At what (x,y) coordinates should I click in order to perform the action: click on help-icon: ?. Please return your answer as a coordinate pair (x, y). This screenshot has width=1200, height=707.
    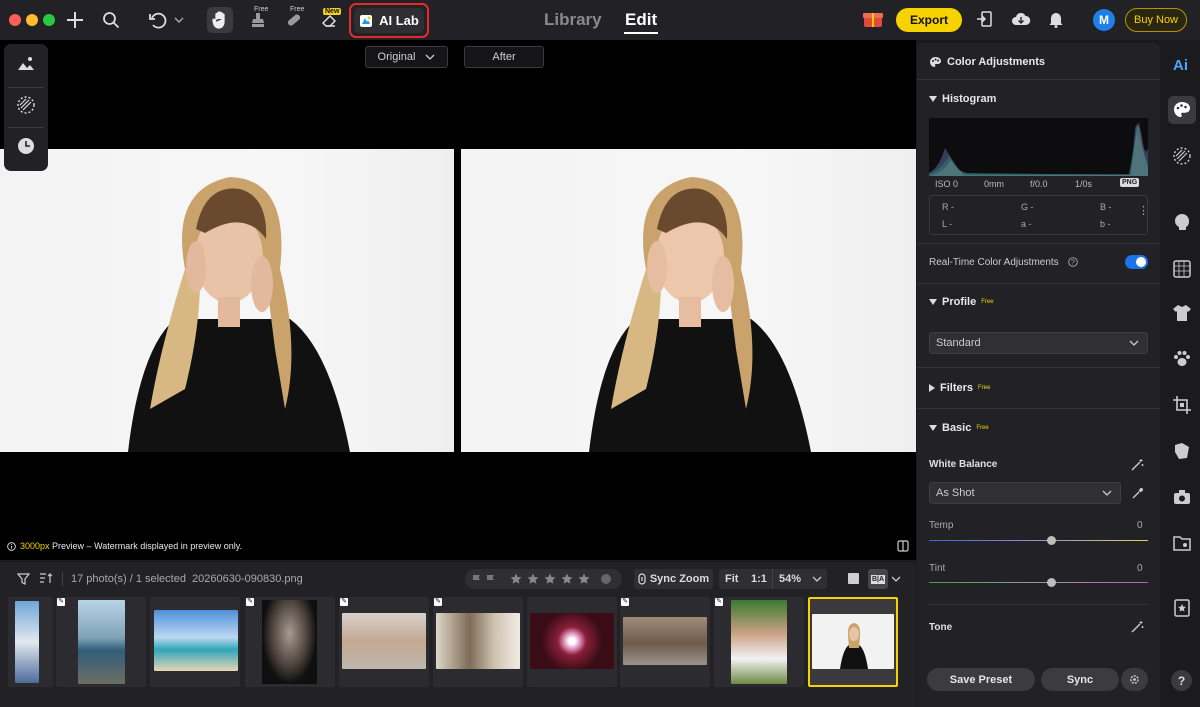
    Looking at the image, I should click on (1073, 262).